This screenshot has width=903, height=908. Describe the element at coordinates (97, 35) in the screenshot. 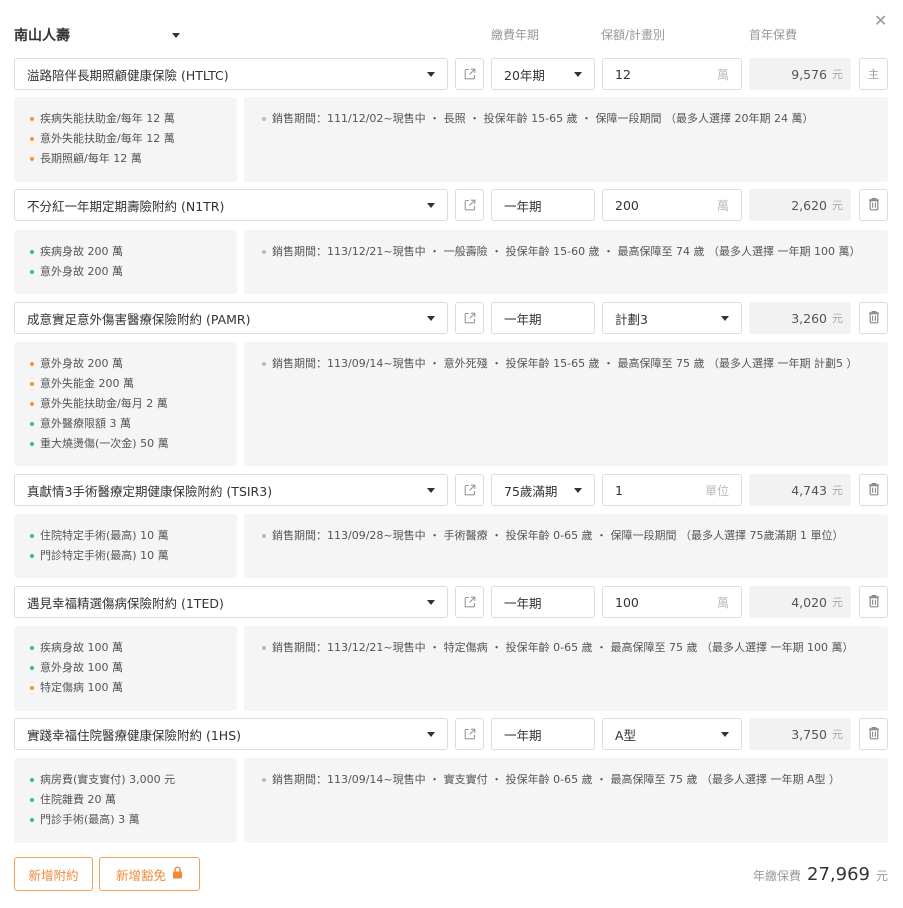

I see `company-select: 南山人壽` at that location.